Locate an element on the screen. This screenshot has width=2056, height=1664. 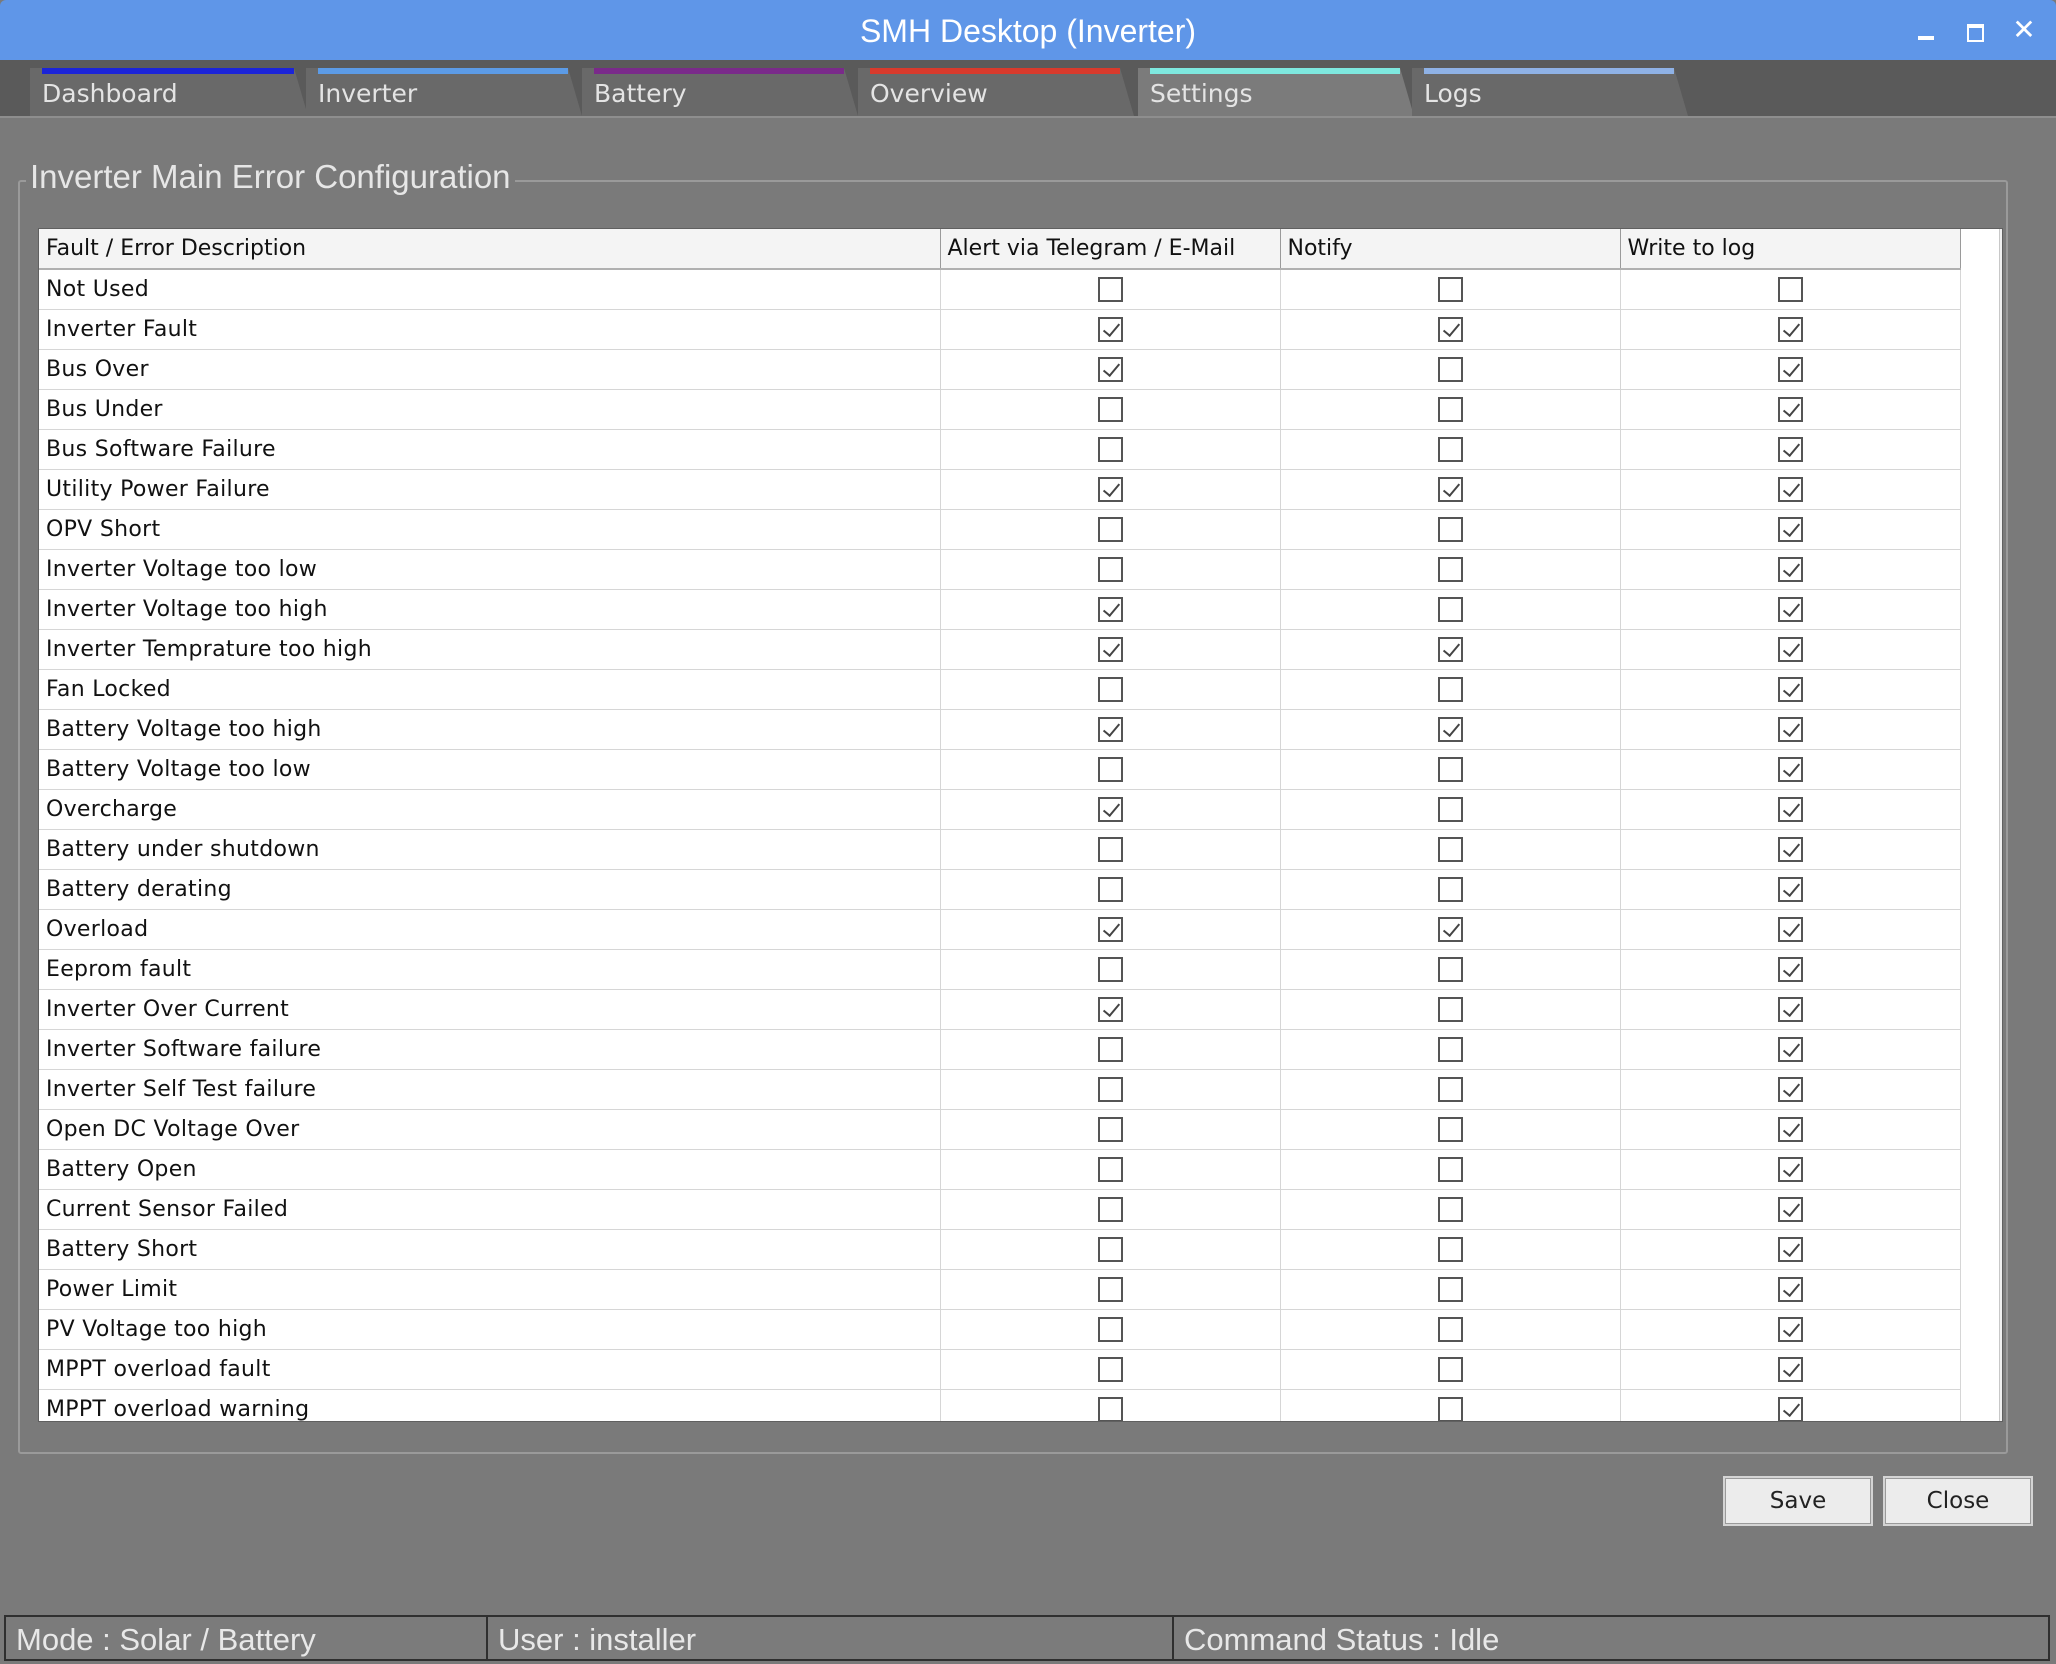
header-notify: Notify is located at coordinates (1450, 249).